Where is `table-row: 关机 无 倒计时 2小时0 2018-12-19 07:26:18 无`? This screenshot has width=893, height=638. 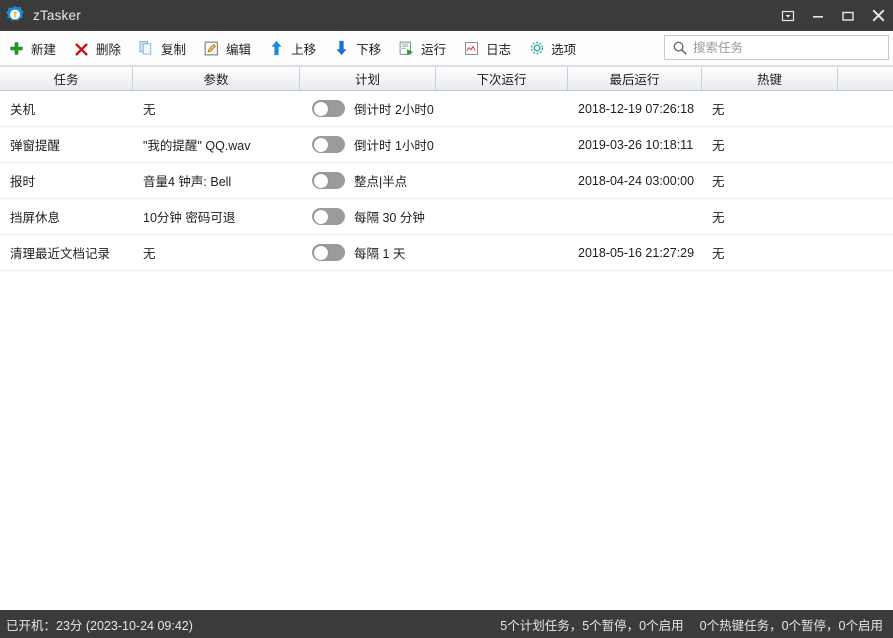 table-row: 关机 无 倒计时 2小时0 2018-12-19 07:26:18 无 is located at coordinates (446, 109).